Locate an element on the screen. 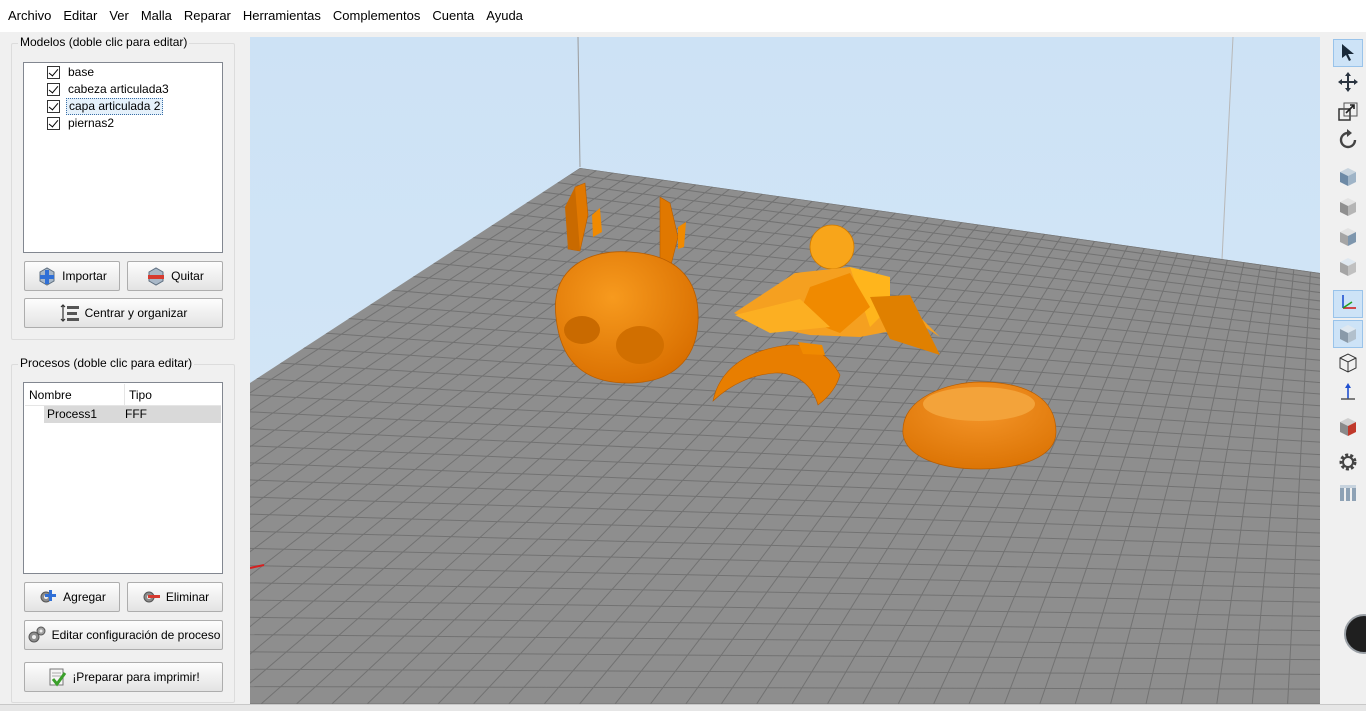  menu-herramientas: Herramientas is located at coordinates (282, 16).